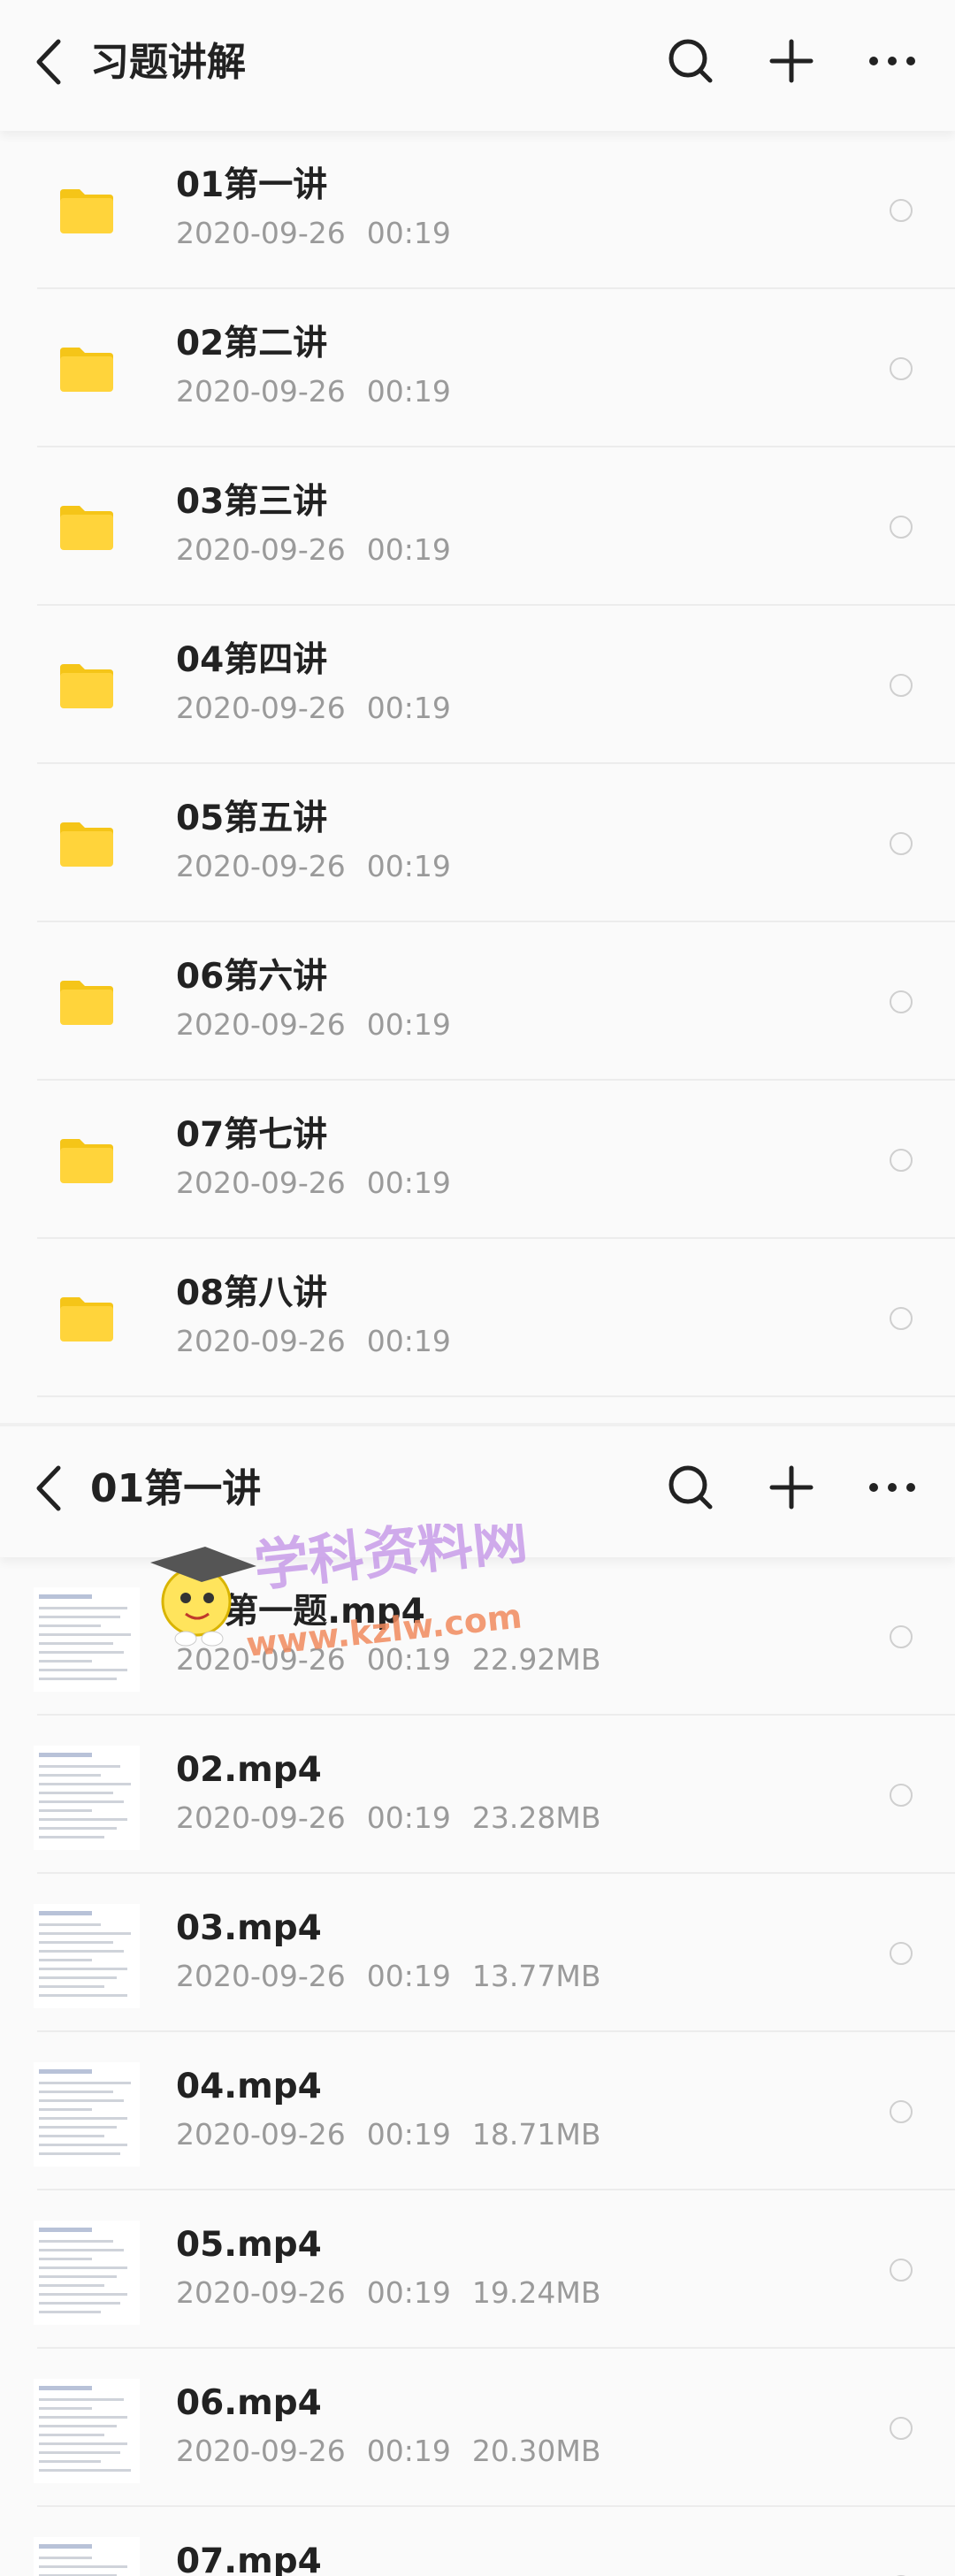 This screenshot has height=2576, width=955. What do you see at coordinates (249, 1770) in the screenshot?
I see `file-name: 02.mp4` at bounding box center [249, 1770].